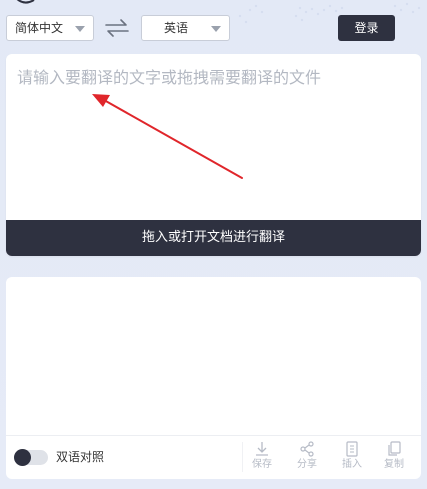 The height and width of the screenshot is (489, 427). What do you see at coordinates (80, 457) in the screenshot?
I see `bilingual-label: 双语对照` at bounding box center [80, 457].